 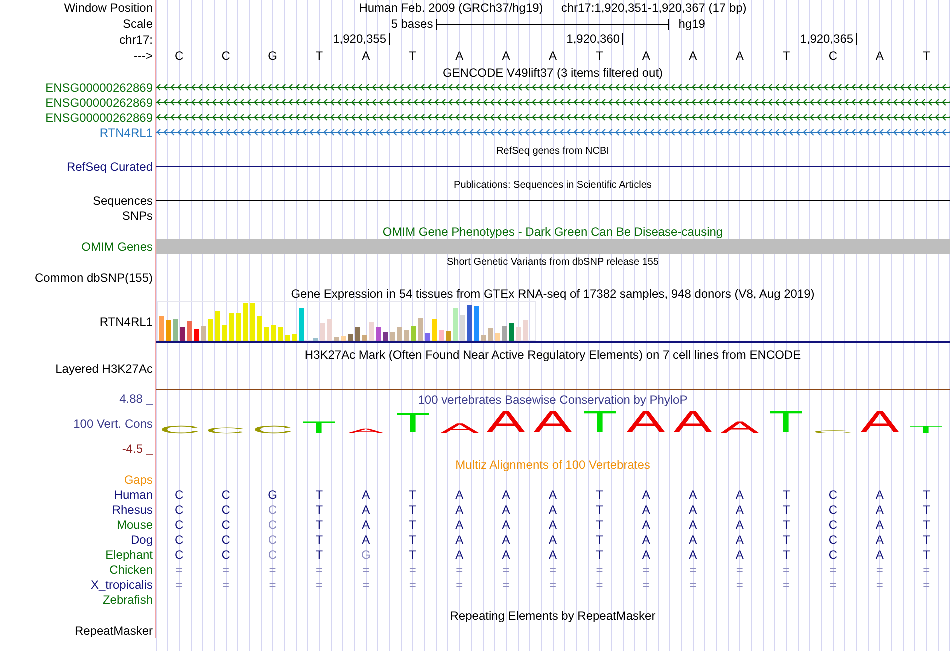 I want to click on position-range: chr17:1,920,351-1,920,367 (17 bp), so click(x=654, y=8).